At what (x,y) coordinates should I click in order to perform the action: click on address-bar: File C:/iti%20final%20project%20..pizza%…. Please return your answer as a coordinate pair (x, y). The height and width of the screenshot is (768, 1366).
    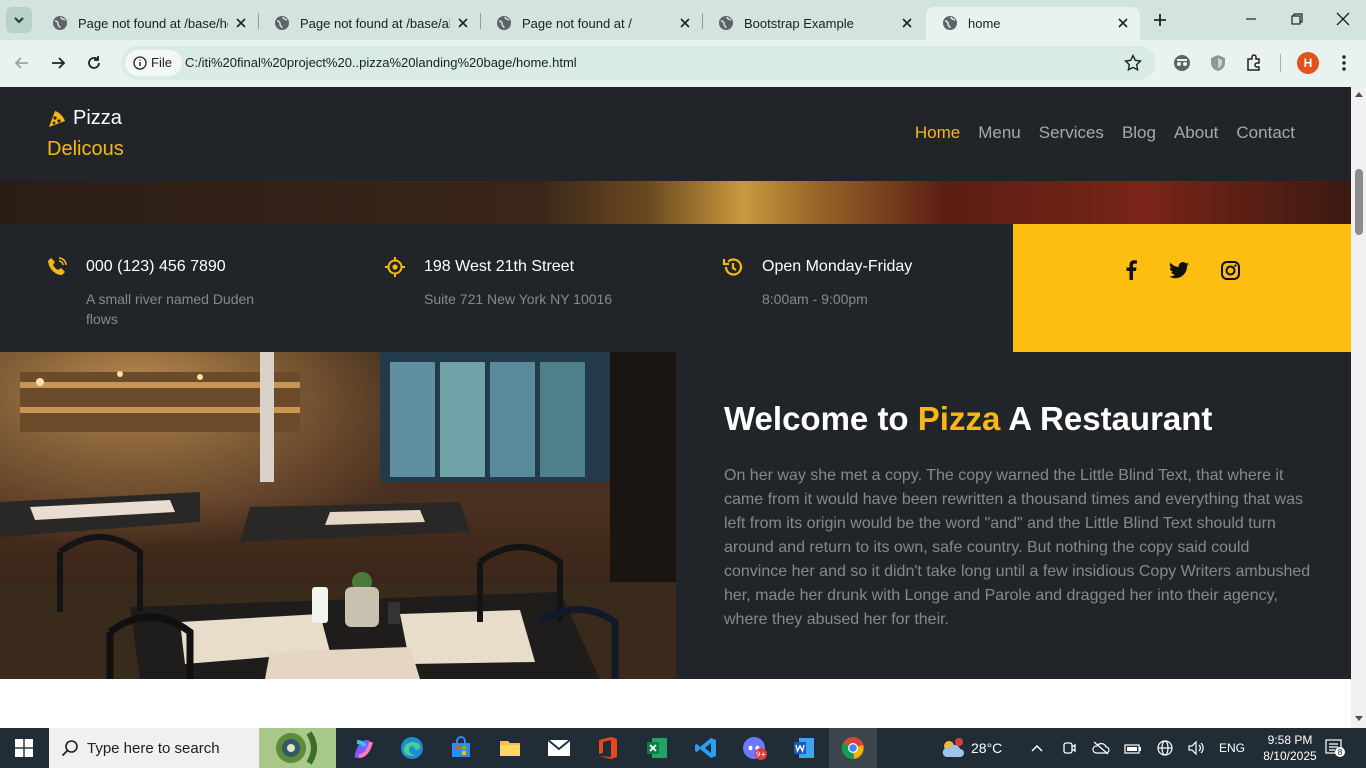
    Looking at the image, I should click on (638, 63).